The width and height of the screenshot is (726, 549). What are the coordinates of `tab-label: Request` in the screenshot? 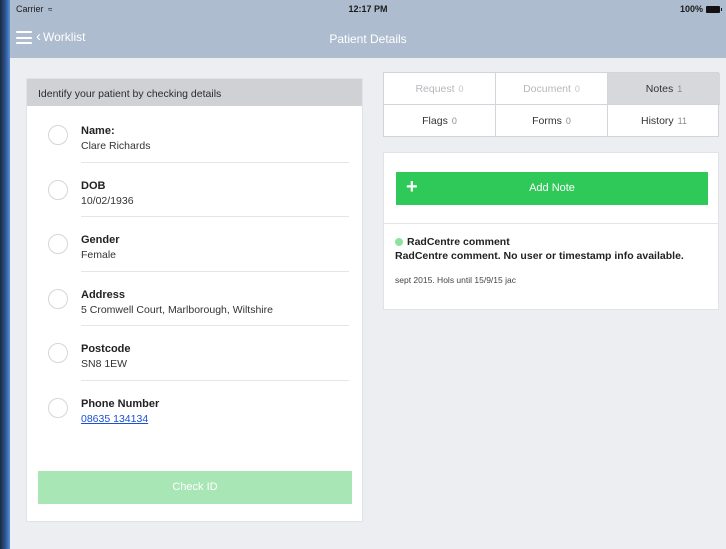 It's located at (435, 89).